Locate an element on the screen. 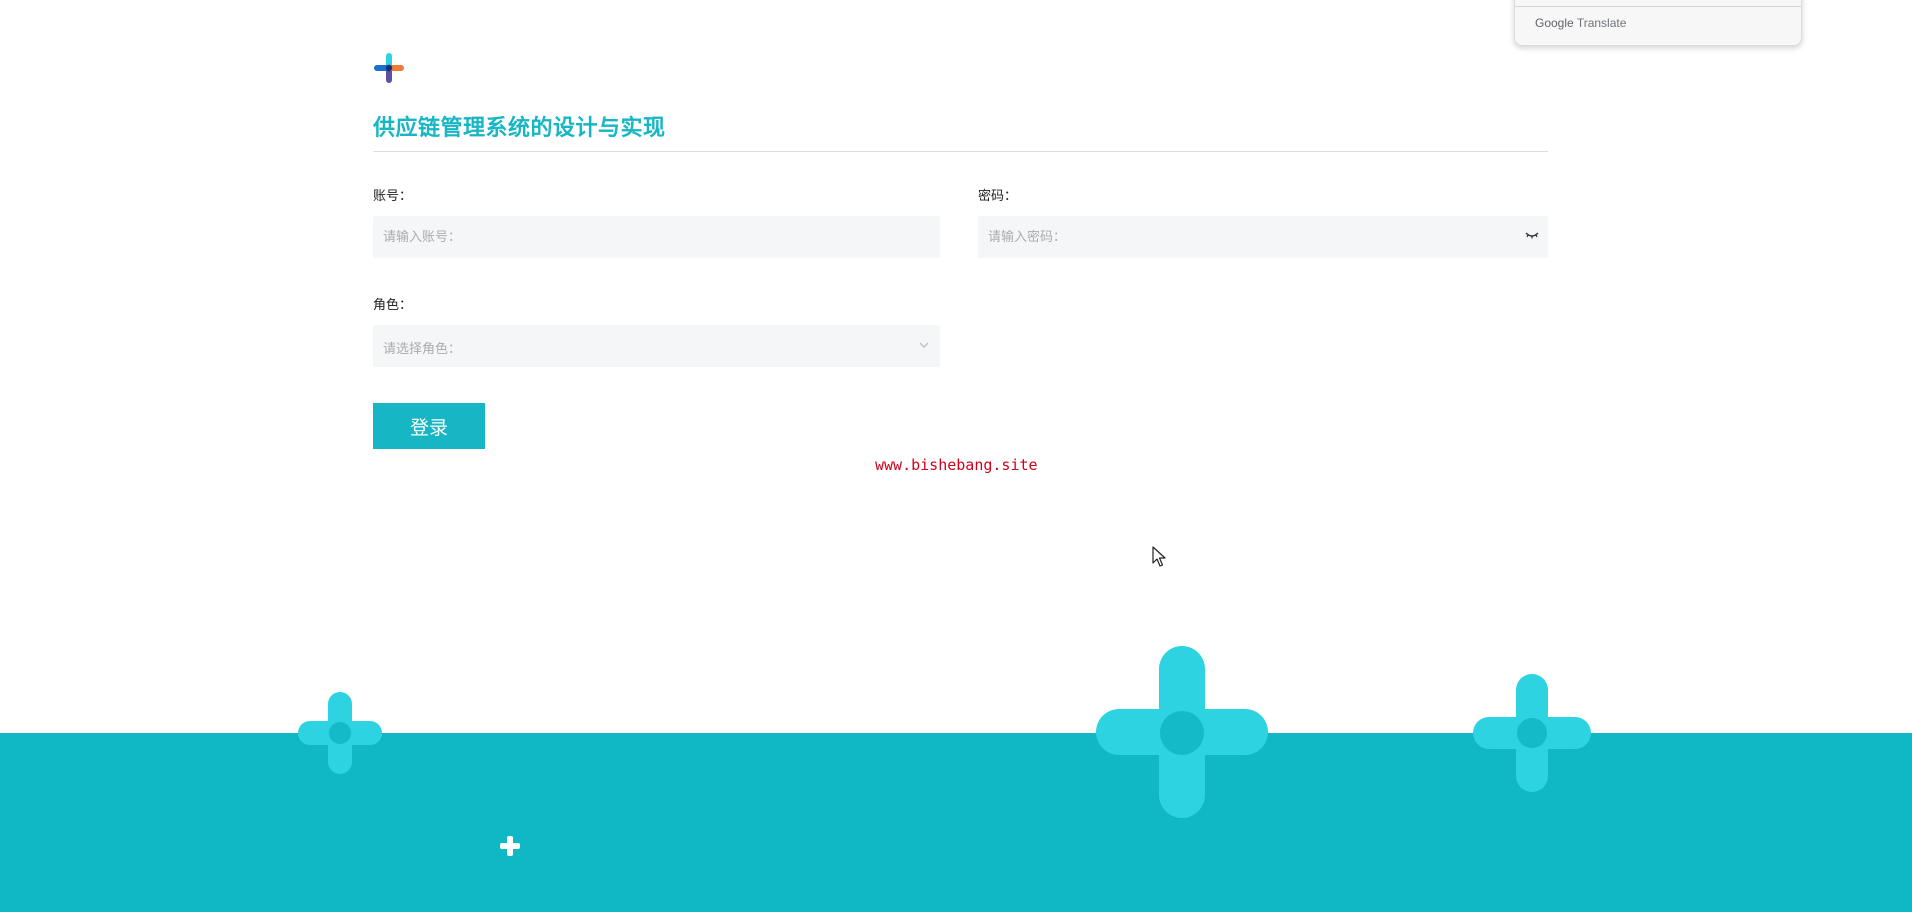 The width and height of the screenshot is (1912, 912). login-button: 登录 is located at coordinates (429, 426).